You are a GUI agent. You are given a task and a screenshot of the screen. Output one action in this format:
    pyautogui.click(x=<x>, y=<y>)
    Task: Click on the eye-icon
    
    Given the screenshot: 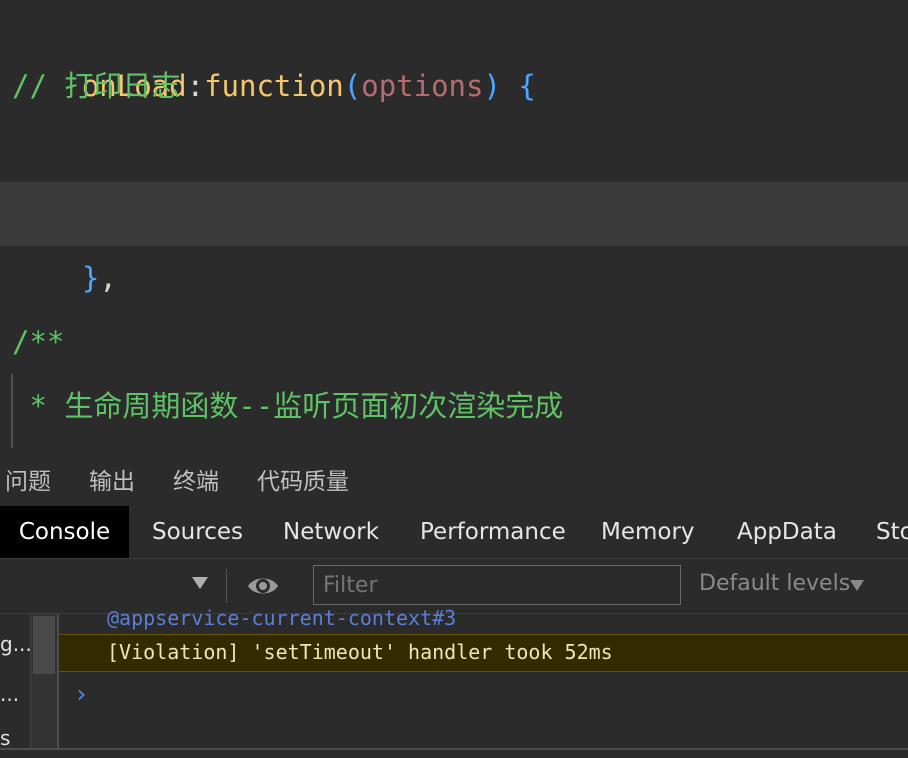 What is the action you would take?
    pyautogui.click(x=263, y=586)
    